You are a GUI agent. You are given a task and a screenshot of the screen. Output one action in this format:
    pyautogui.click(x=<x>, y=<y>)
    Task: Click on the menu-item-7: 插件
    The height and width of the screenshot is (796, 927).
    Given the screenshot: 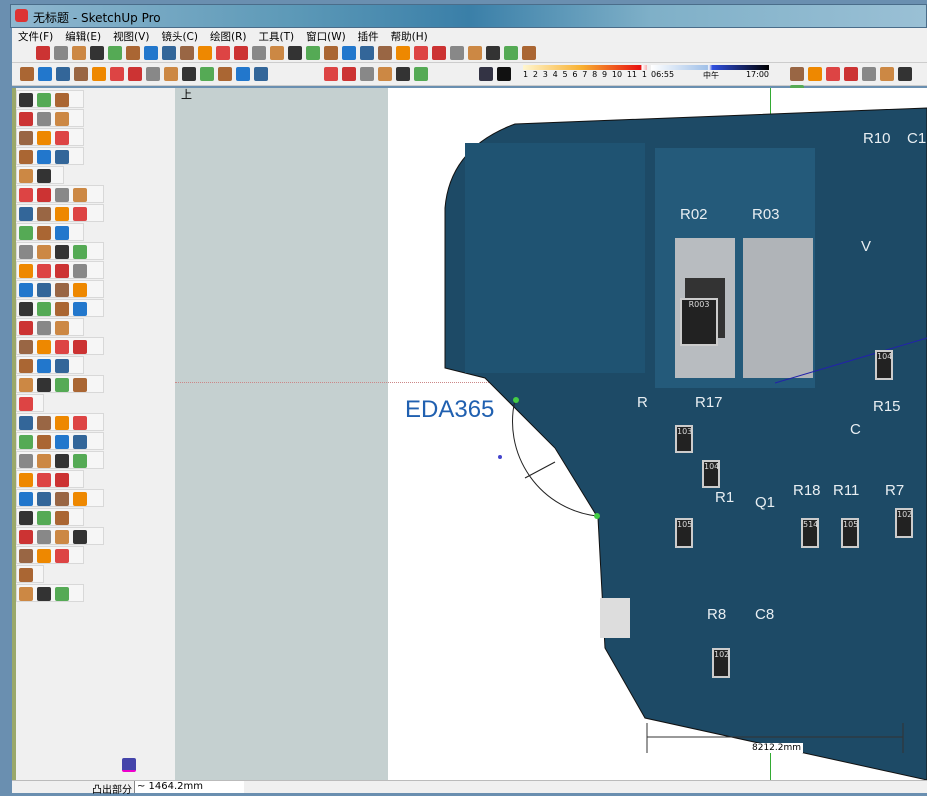 What is the action you would take?
    pyautogui.click(x=368, y=36)
    